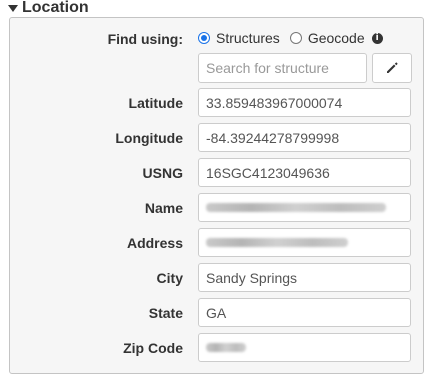  What do you see at coordinates (169, 278) in the screenshot?
I see `city-label: City` at bounding box center [169, 278].